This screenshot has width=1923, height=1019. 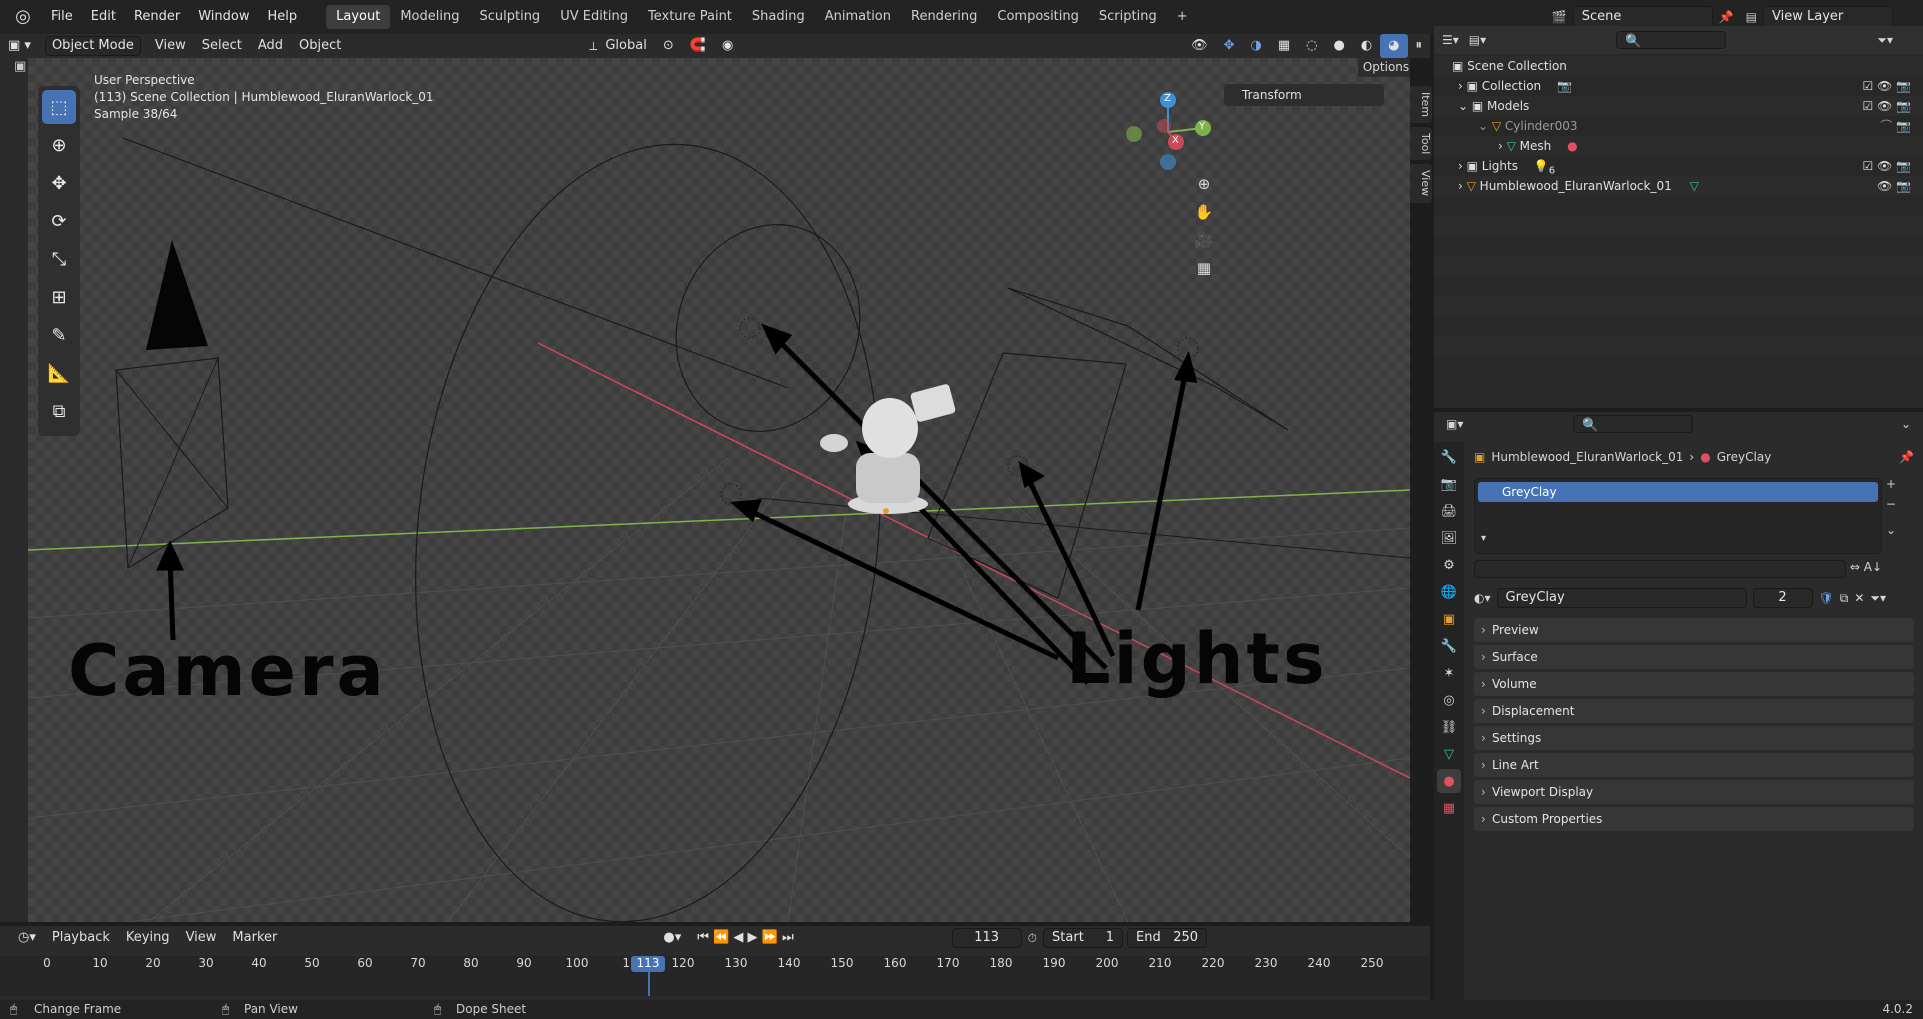 What do you see at coordinates (1284, 46) in the screenshot?
I see `xray-icon: ▦` at bounding box center [1284, 46].